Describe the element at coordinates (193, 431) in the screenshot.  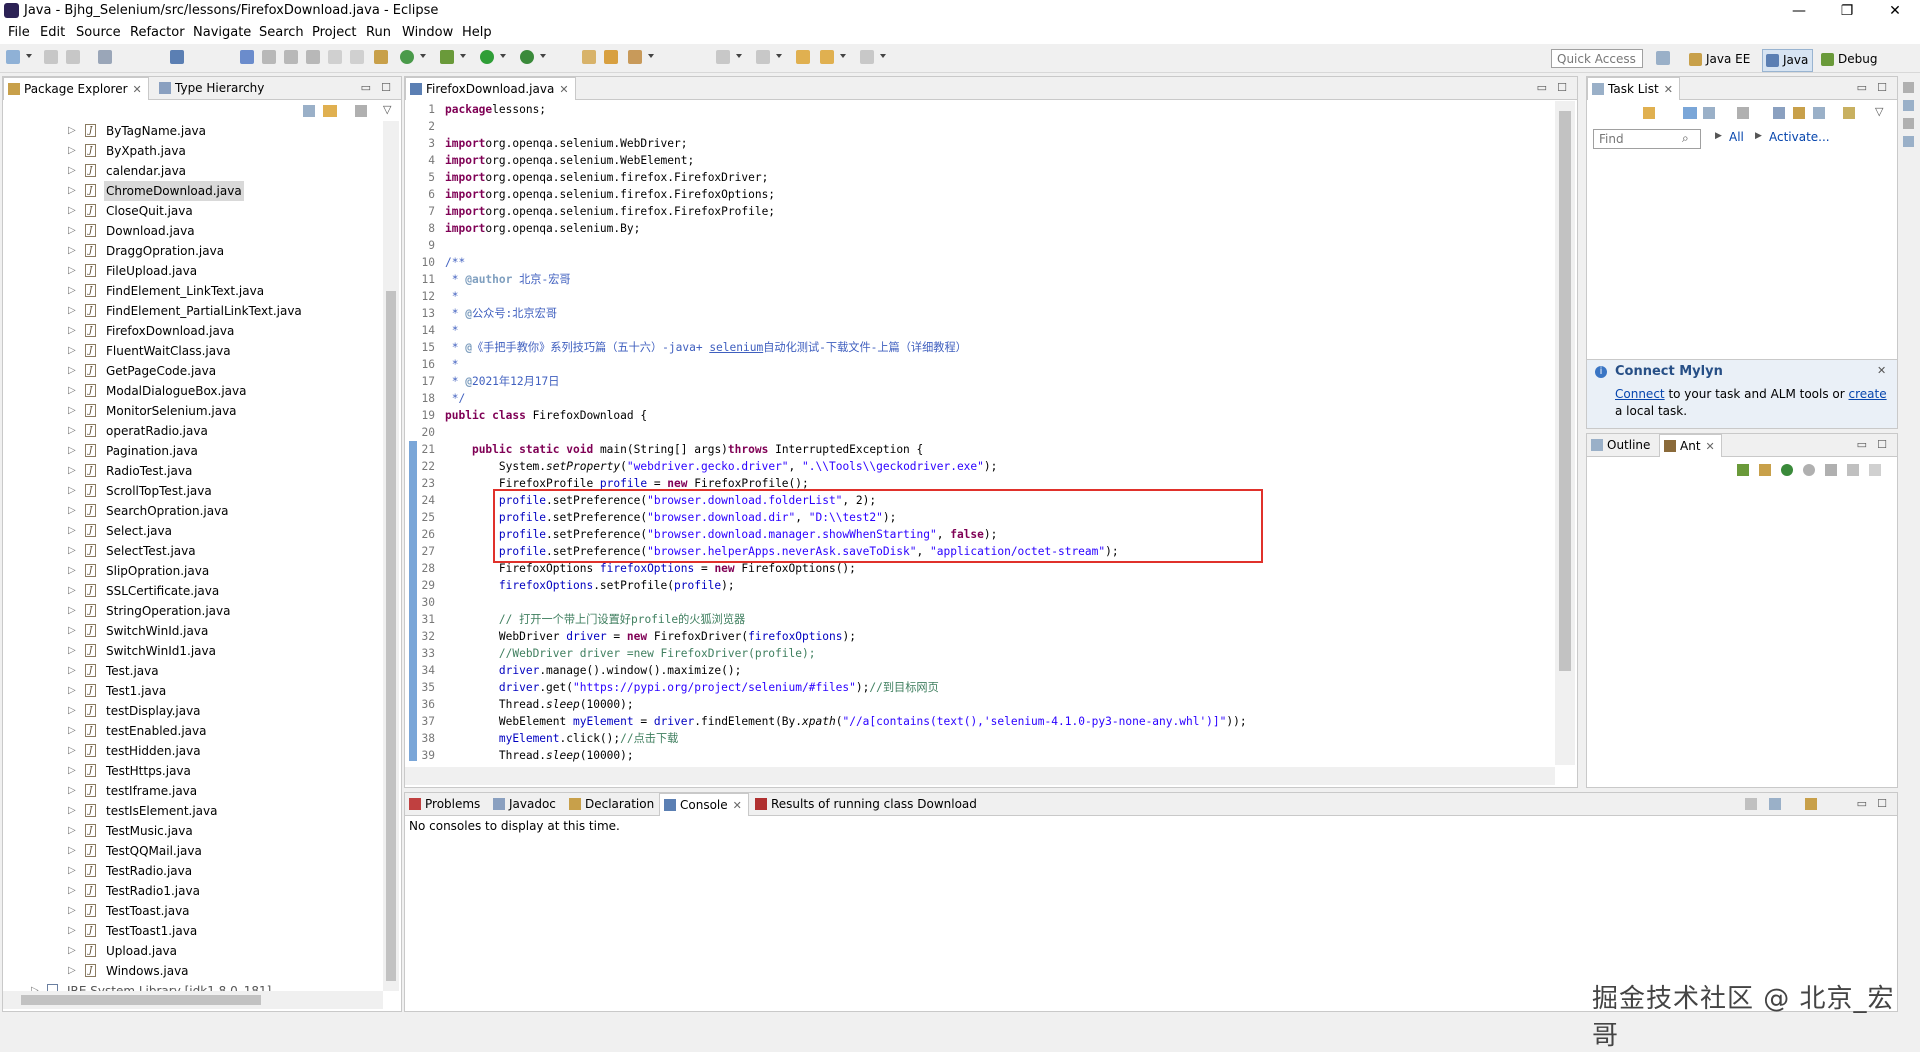
I see `tree-item: ▷ JoperatRadio.java` at that location.